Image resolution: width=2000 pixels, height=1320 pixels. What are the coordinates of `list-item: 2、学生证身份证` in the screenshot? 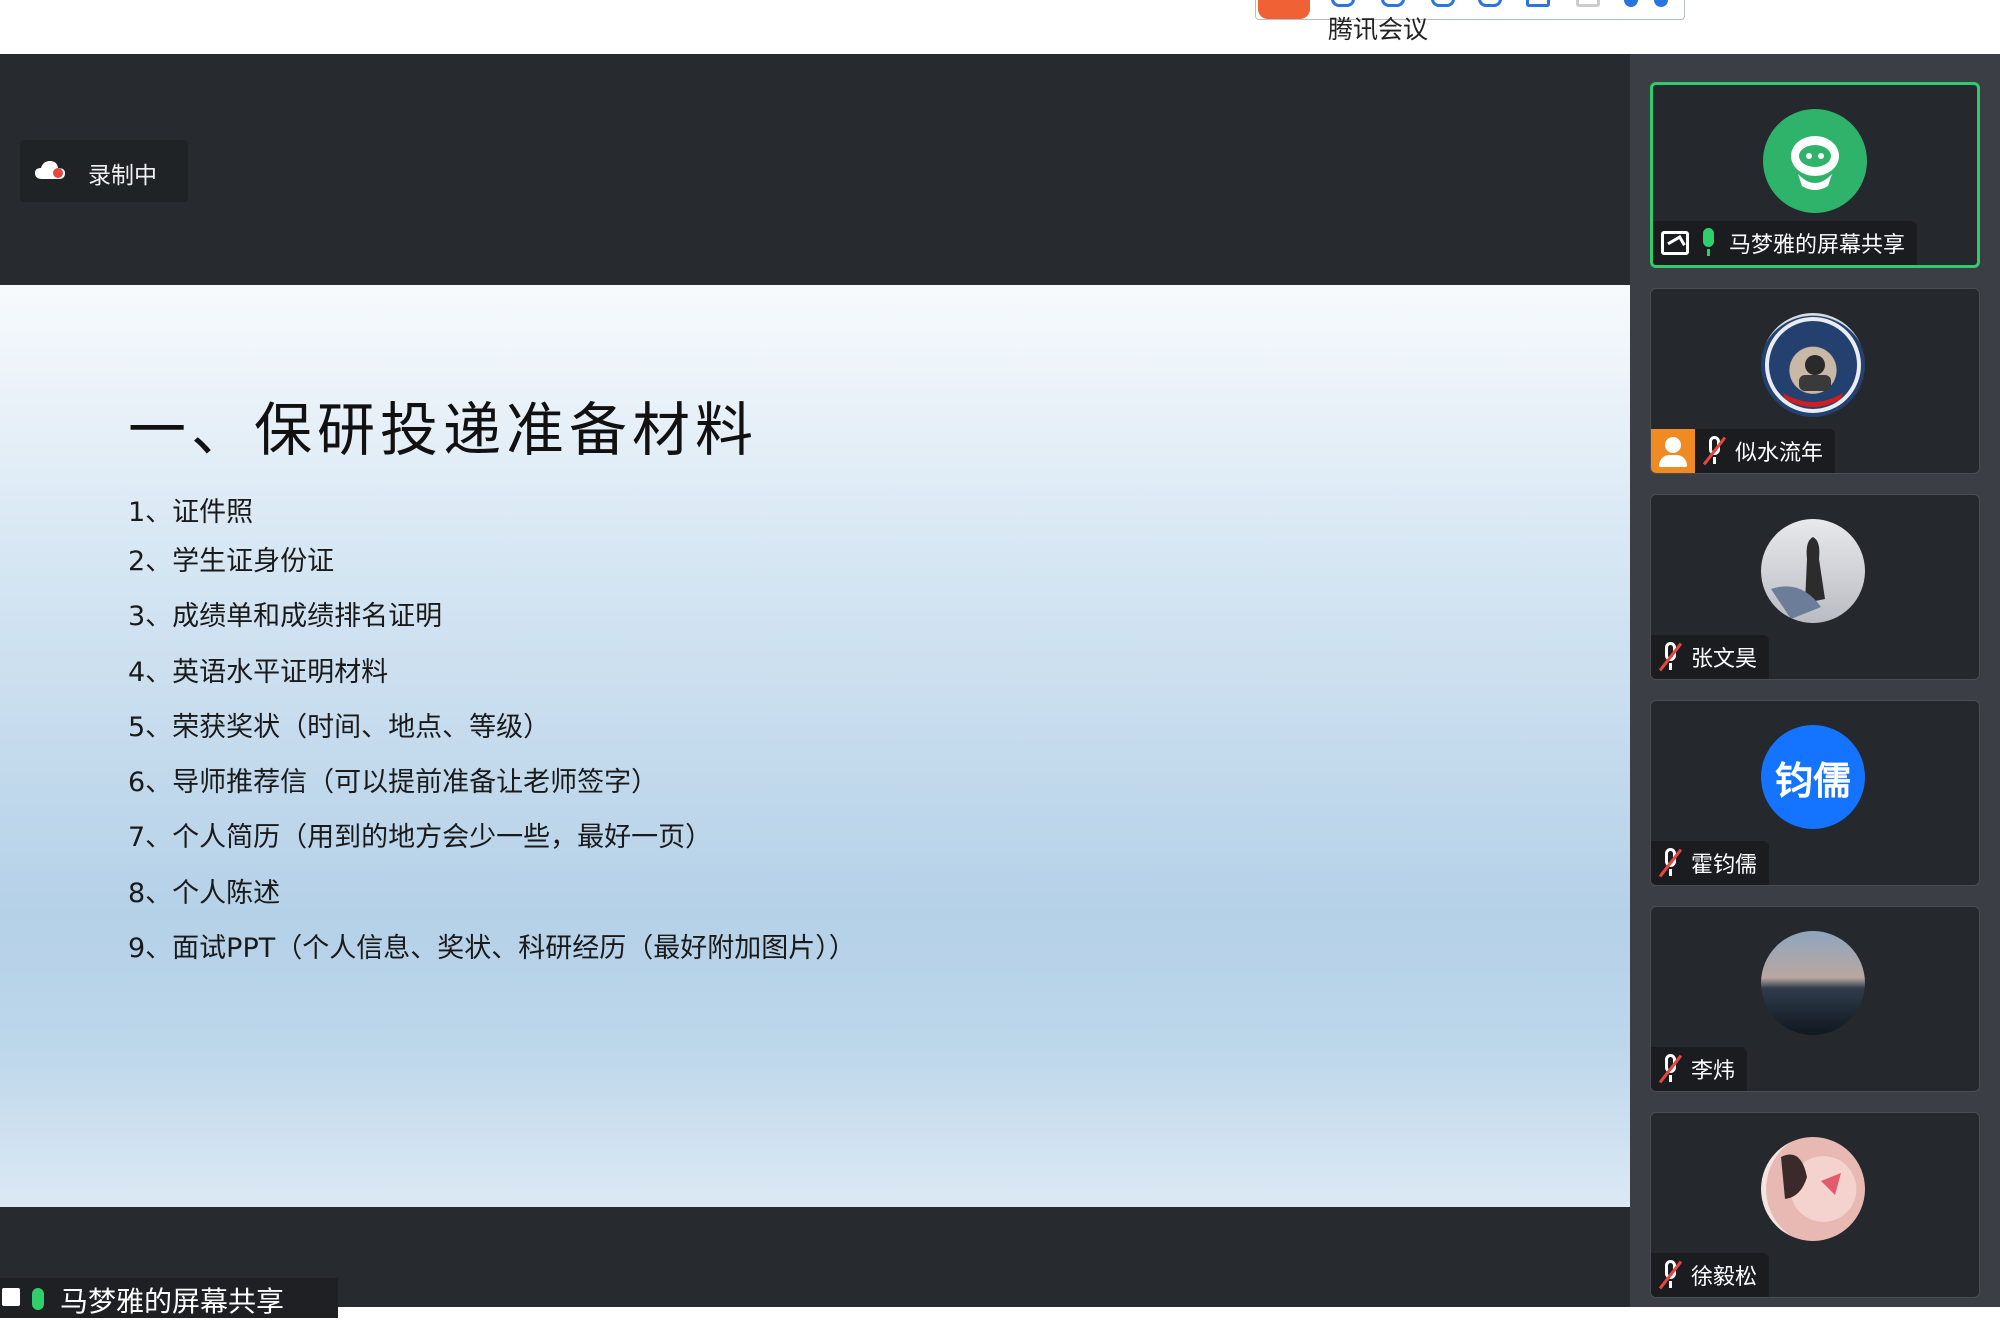 It's located at (231, 561).